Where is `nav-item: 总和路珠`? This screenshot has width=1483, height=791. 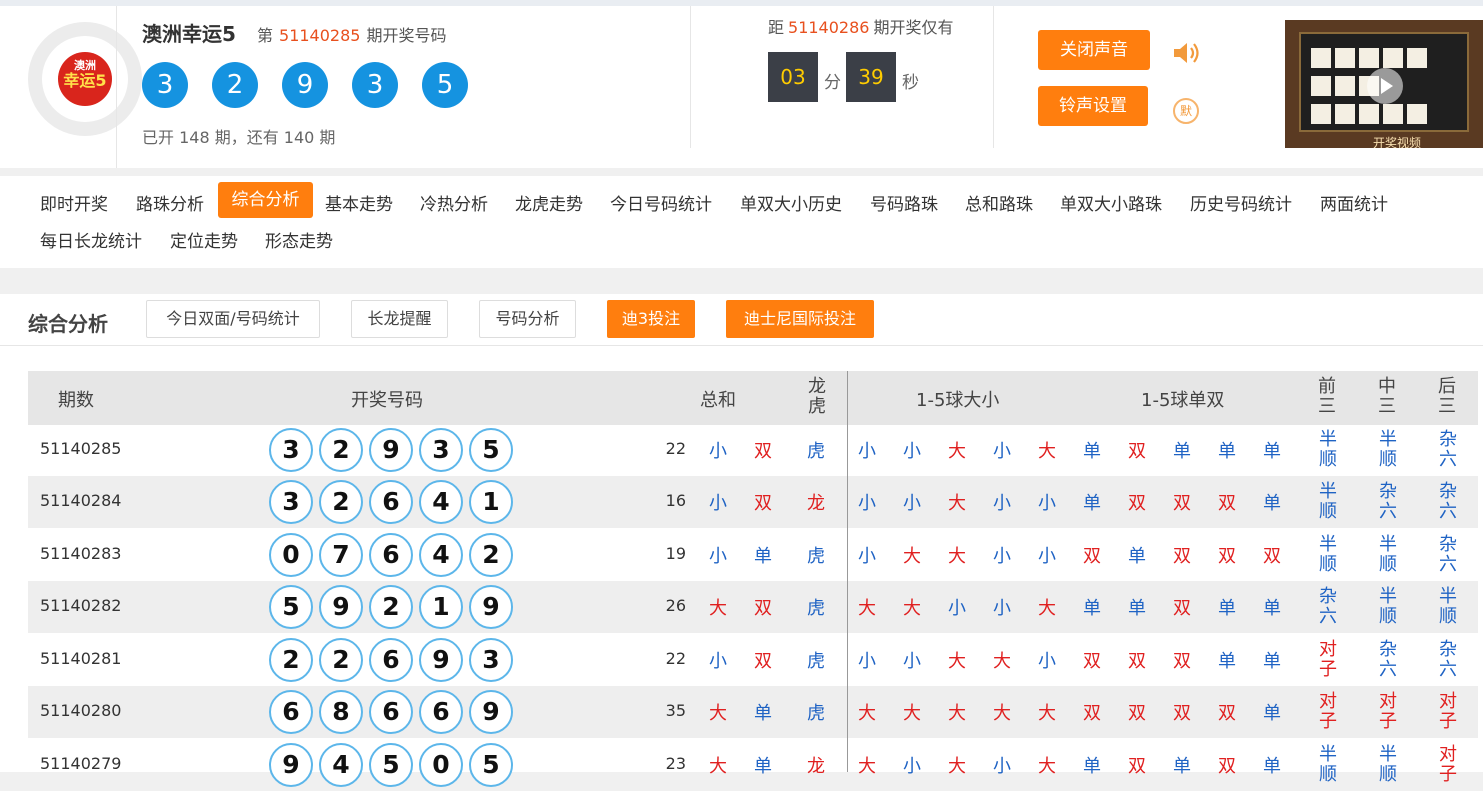 nav-item: 总和路珠 is located at coordinates (999, 202).